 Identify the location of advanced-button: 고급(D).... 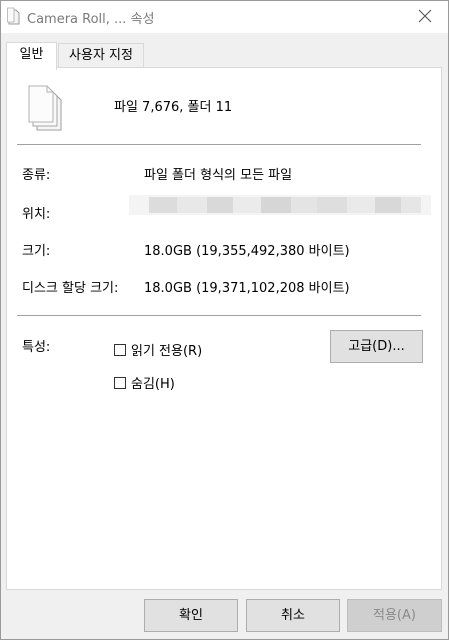
(376, 346).